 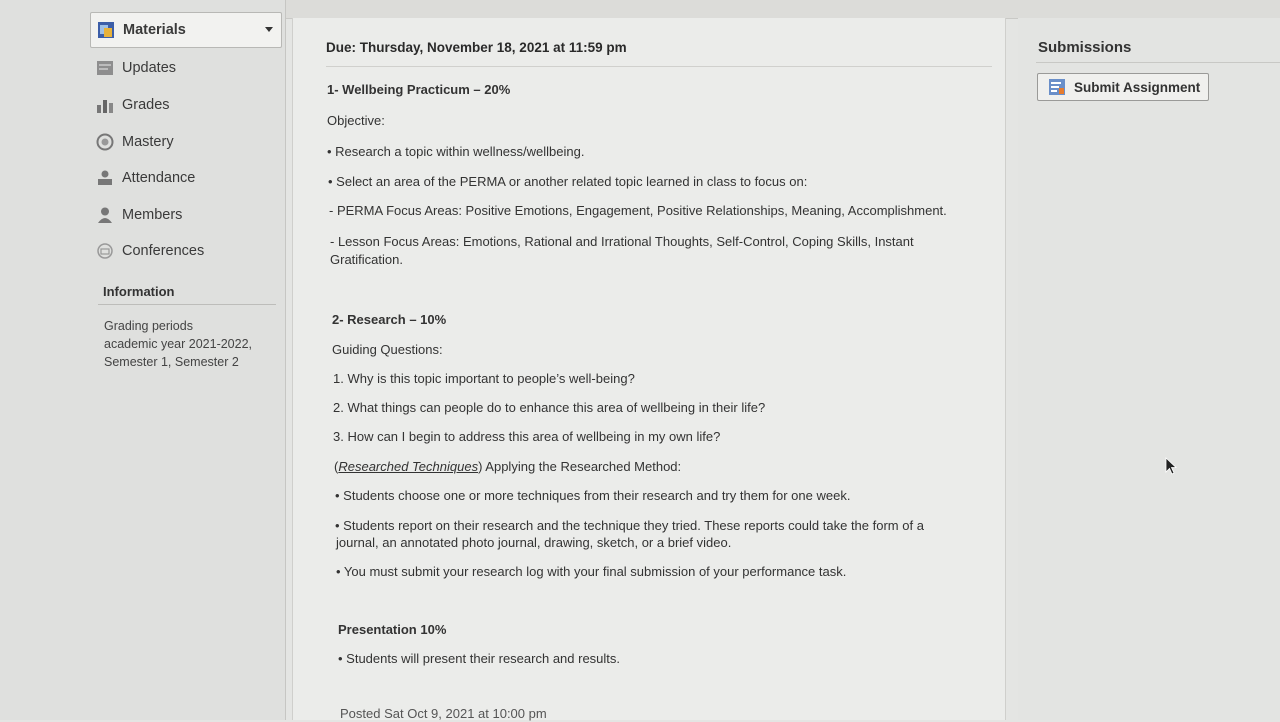 What do you see at coordinates (189, 68) in the screenshot?
I see `sidebar-item-updates: Updates` at bounding box center [189, 68].